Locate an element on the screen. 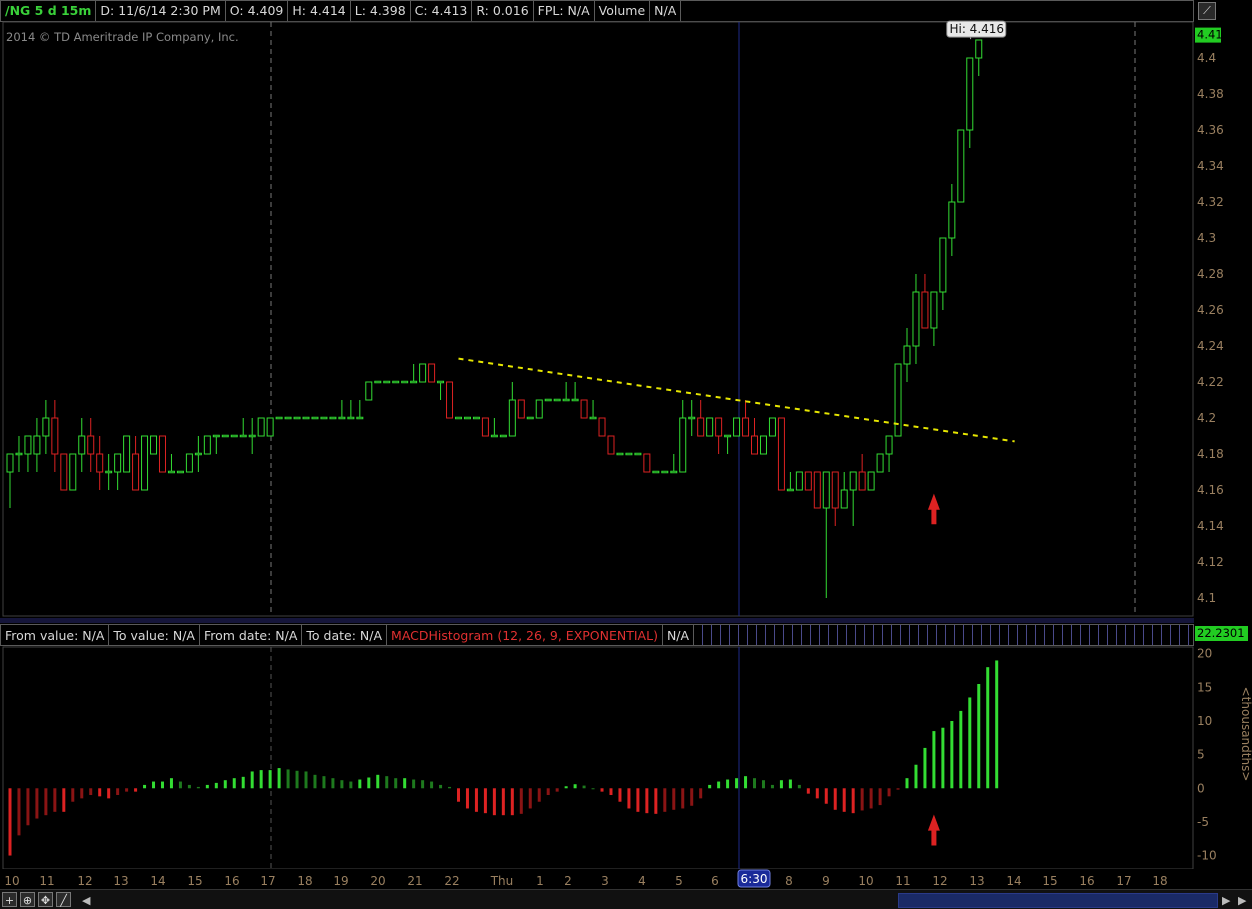  time-axis-tick: 19 is located at coordinates (340, 881).